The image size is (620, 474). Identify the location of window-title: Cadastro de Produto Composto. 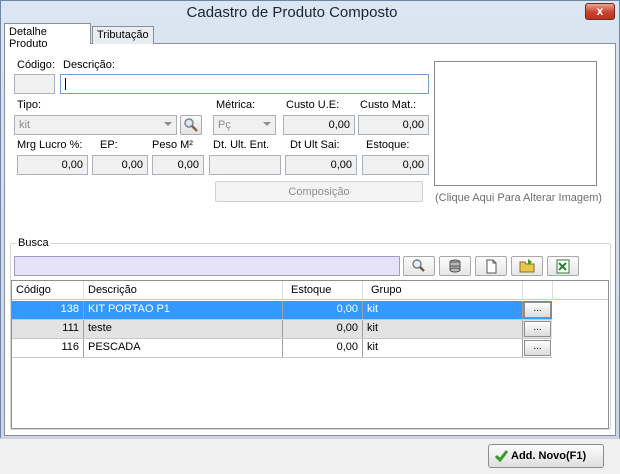
(292, 12).